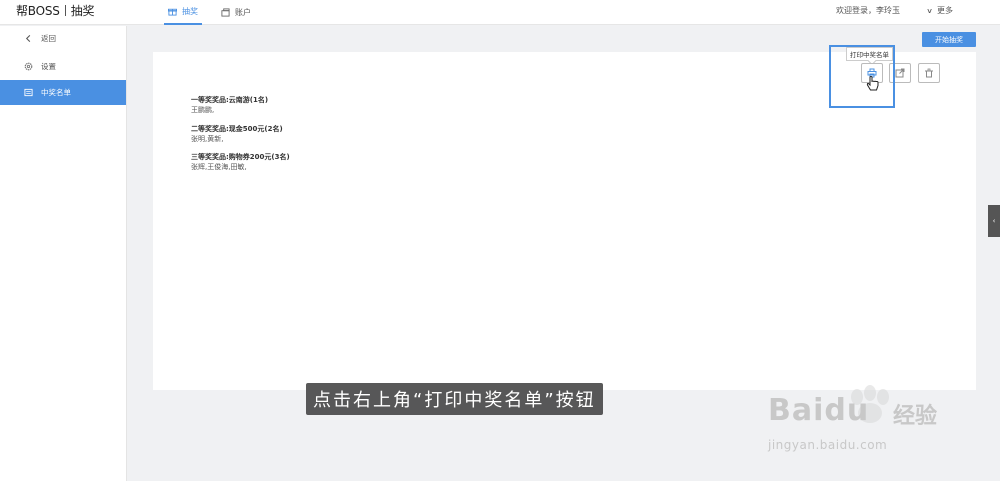 This screenshot has height=481, width=1000. Describe the element at coordinates (65, 10) in the screenshot. I see `logo-divider` at that location.